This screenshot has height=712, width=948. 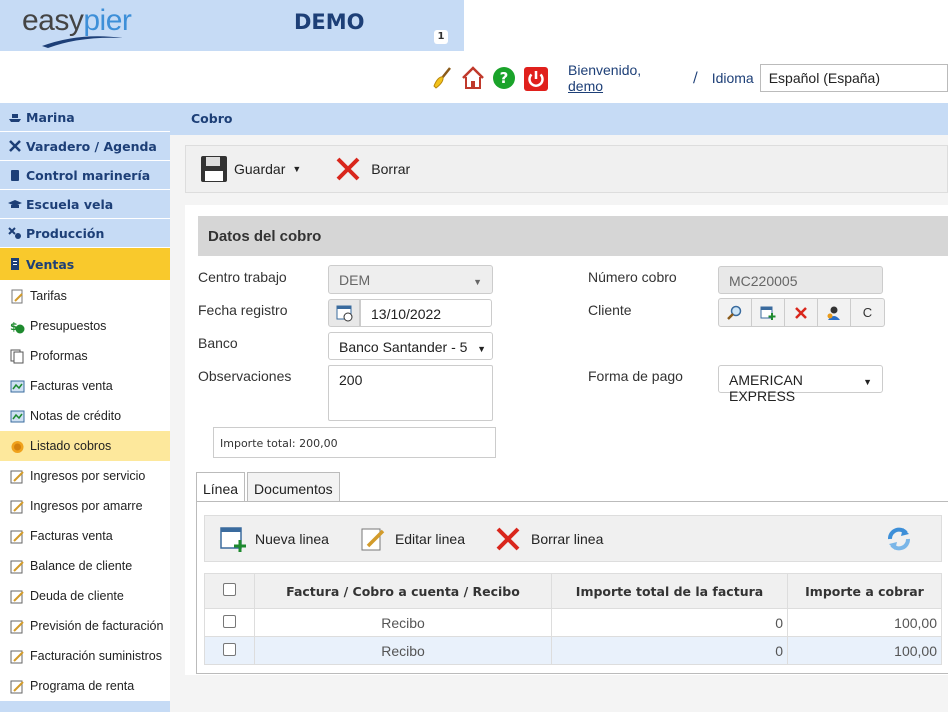 I want to click on sidebar-section-marina: Marina, so click(x=85, y=117).